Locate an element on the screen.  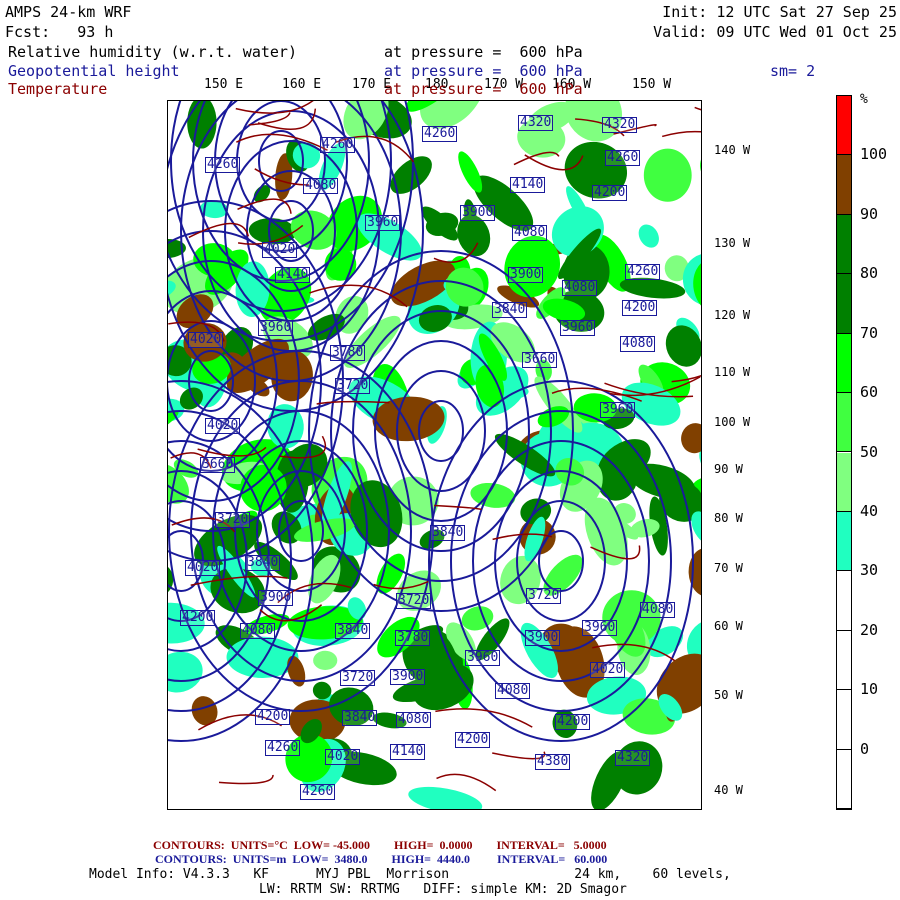
field-temperature-level: at pressure = 600 hPa is located at coordinates (483, 89).